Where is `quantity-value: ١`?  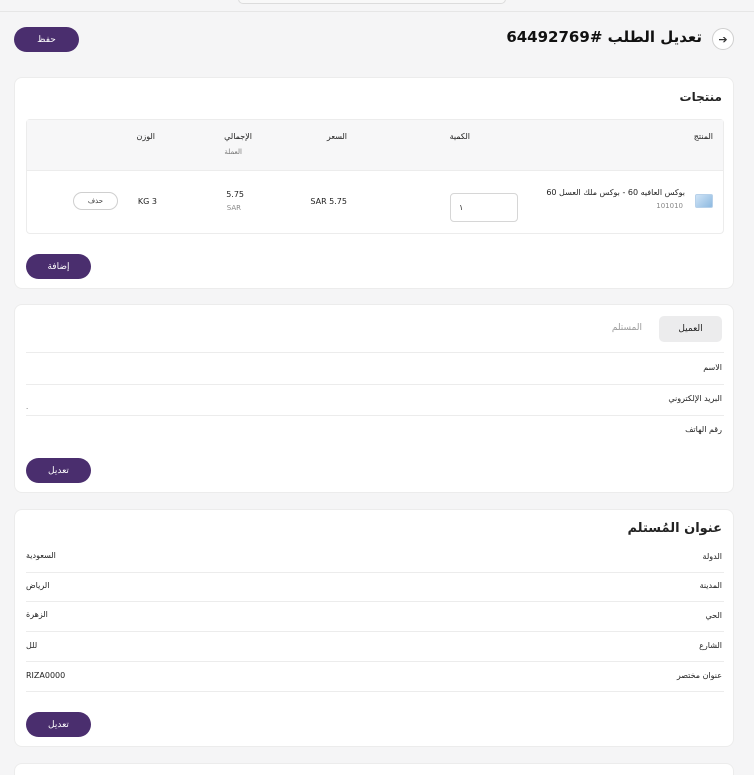
quantity-value: ١ is located at coordinates (461, 207).